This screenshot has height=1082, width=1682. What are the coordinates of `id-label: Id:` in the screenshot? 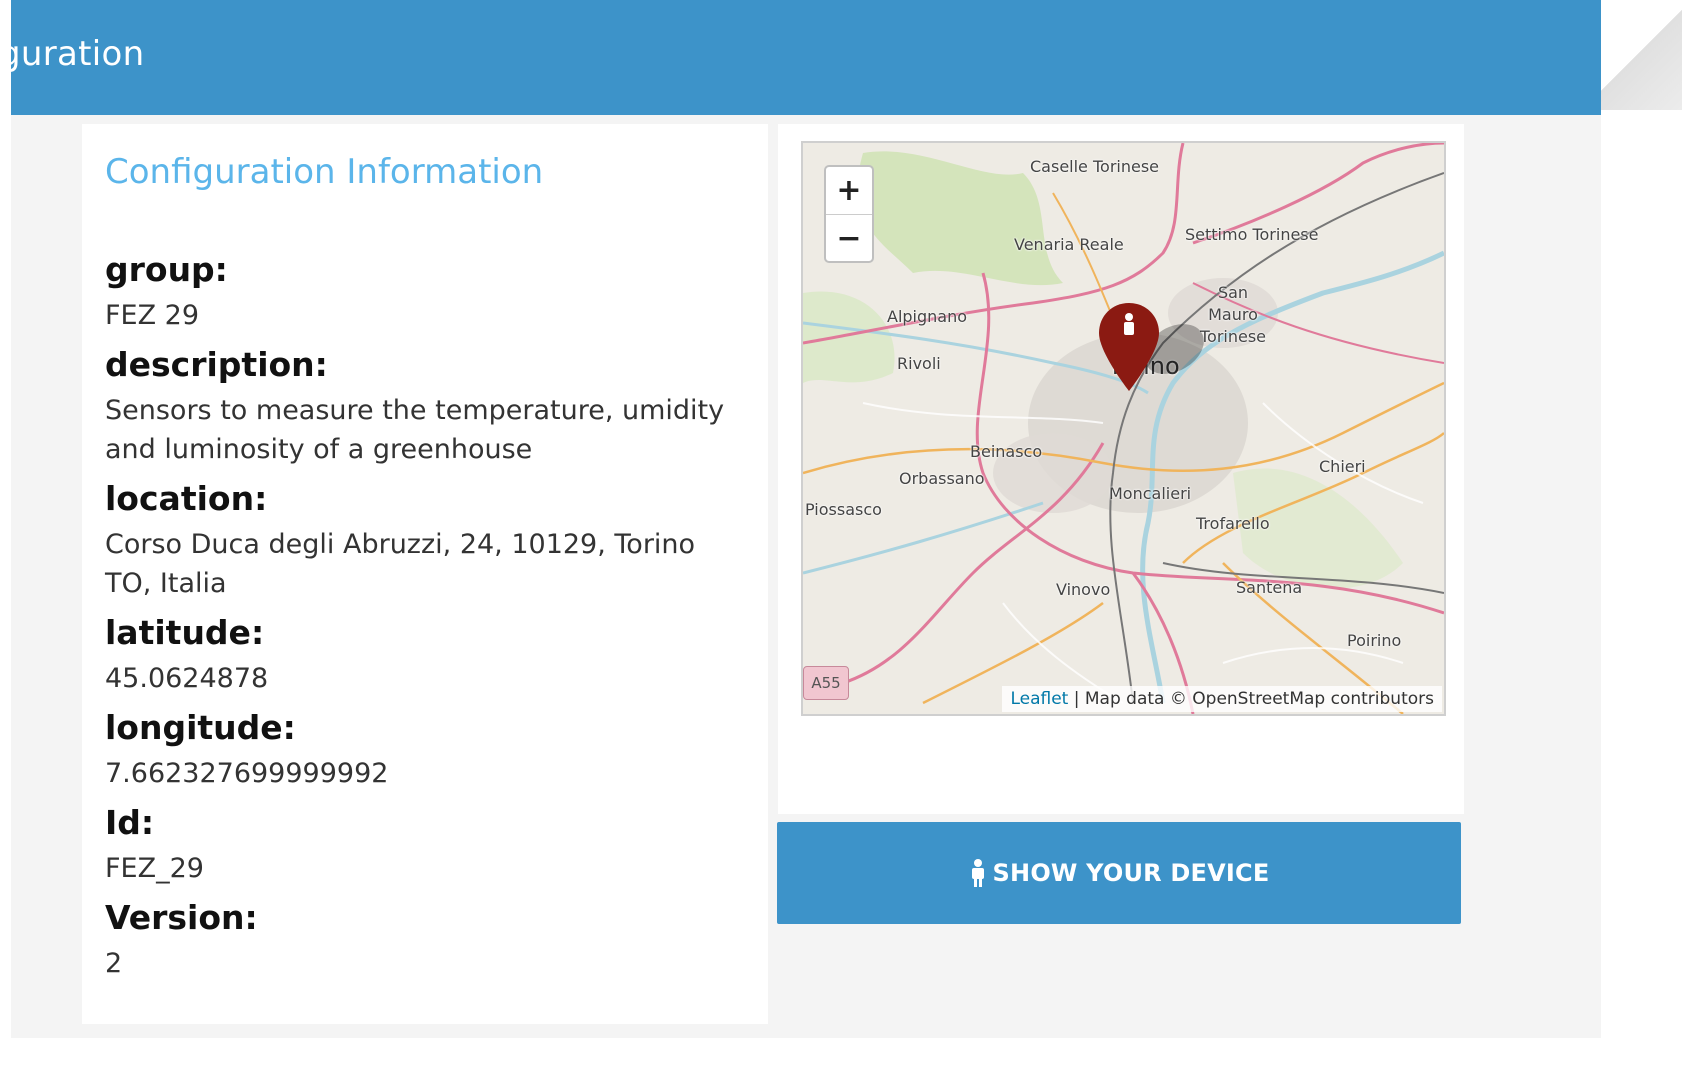 It's located at (130, 822).